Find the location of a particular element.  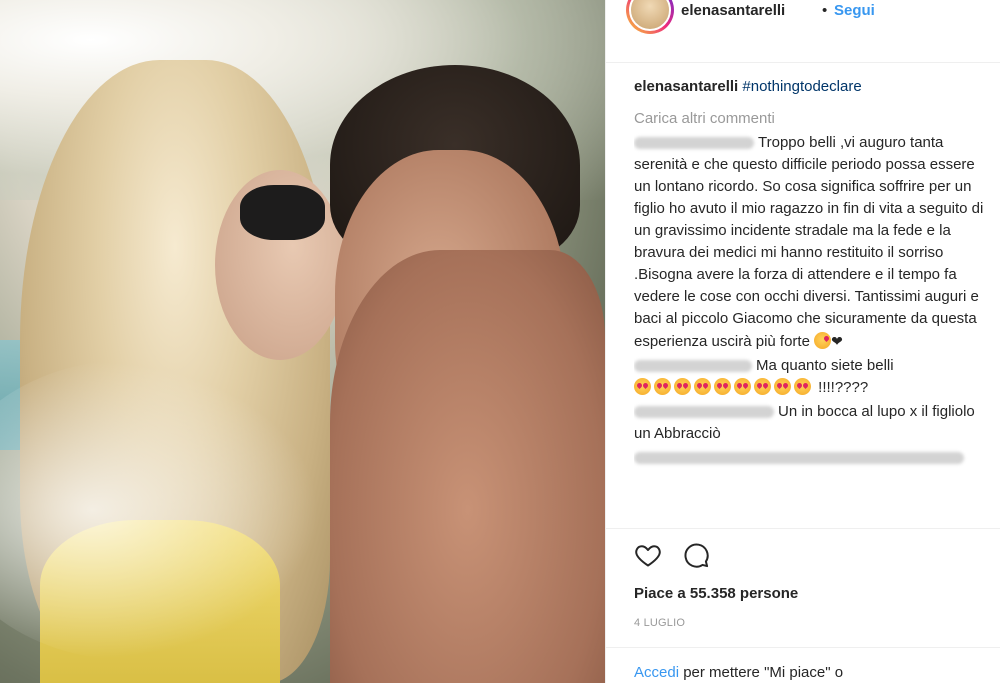

caption: elenasantarelli #nothingtodeclare is located at coordinates (809, 87).